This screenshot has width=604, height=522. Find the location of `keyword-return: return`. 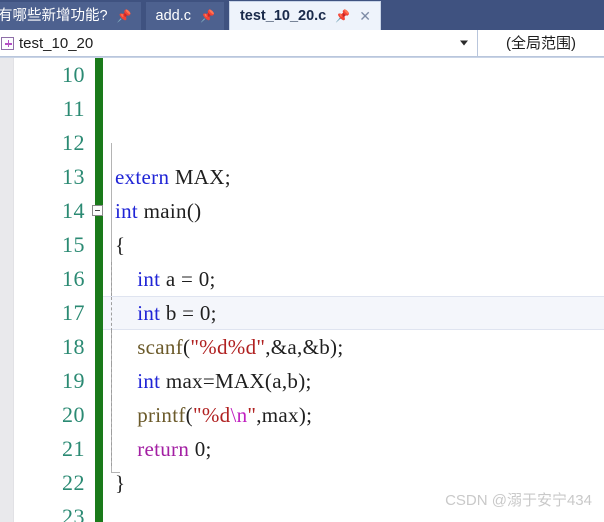

keyword-return: return is located at coordinates (163, 449).